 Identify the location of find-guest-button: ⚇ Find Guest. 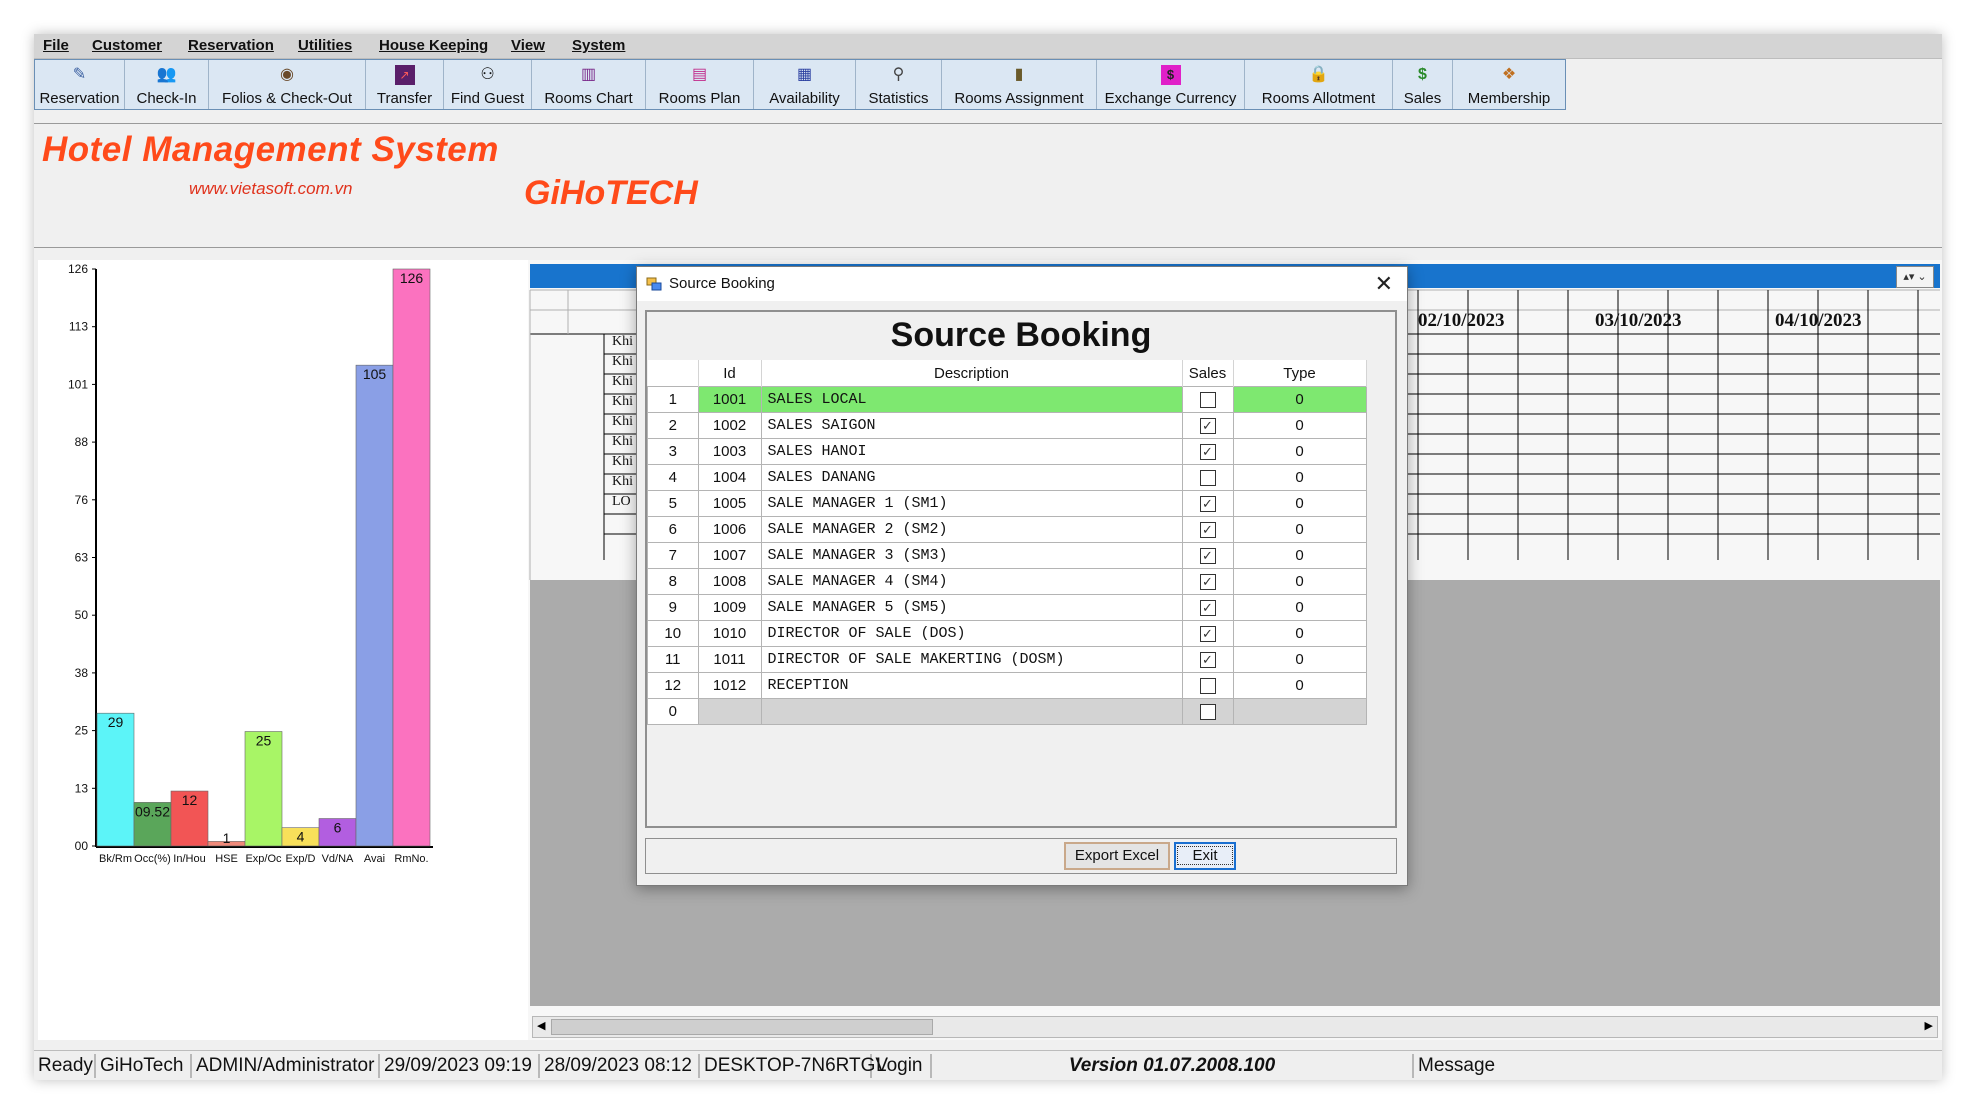
(488, 84).